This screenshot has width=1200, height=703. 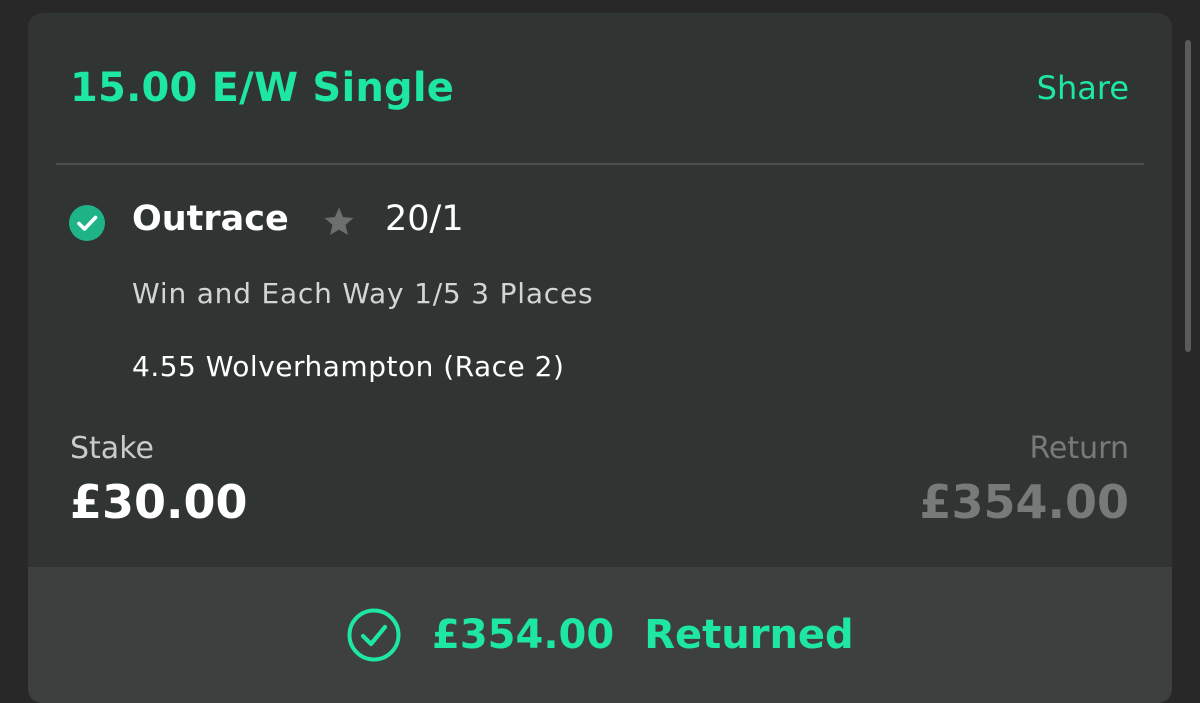 I want to click on returned-amount: £354.00, so click(x=523, y=635).